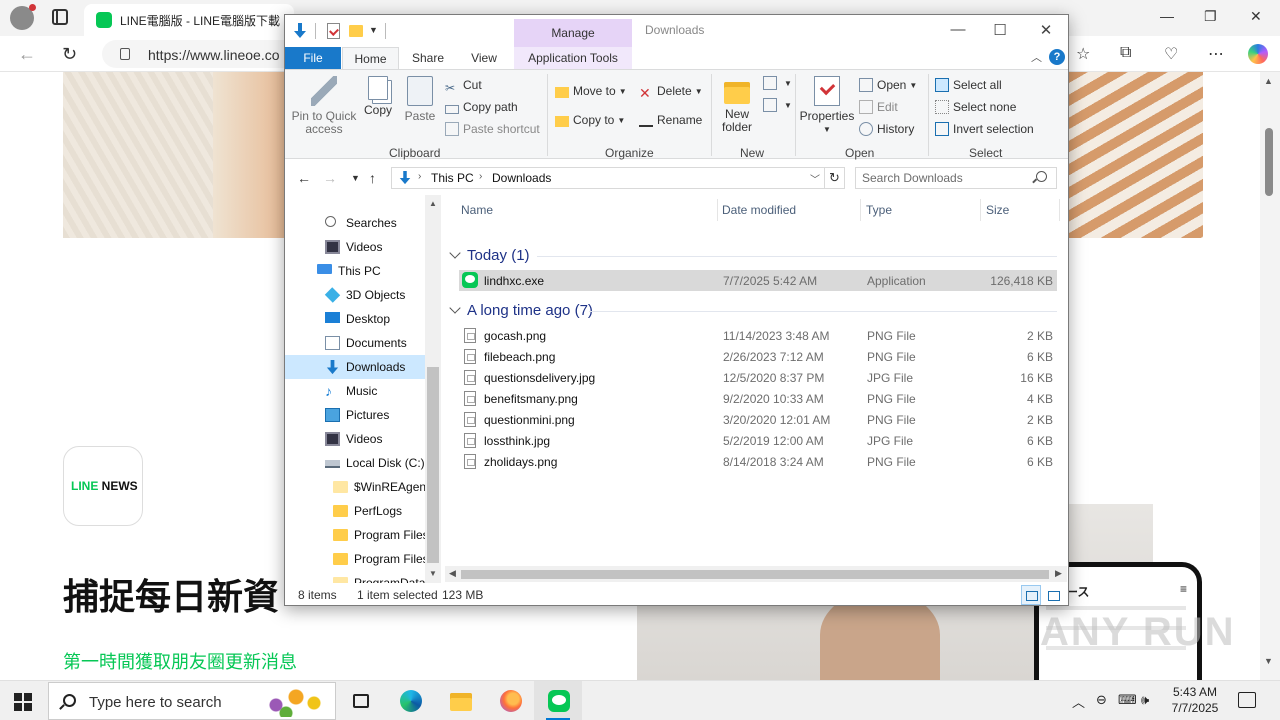 The image size is (1280, 720). I want to click on forward-arrow-icon: →, so click(330, 178).